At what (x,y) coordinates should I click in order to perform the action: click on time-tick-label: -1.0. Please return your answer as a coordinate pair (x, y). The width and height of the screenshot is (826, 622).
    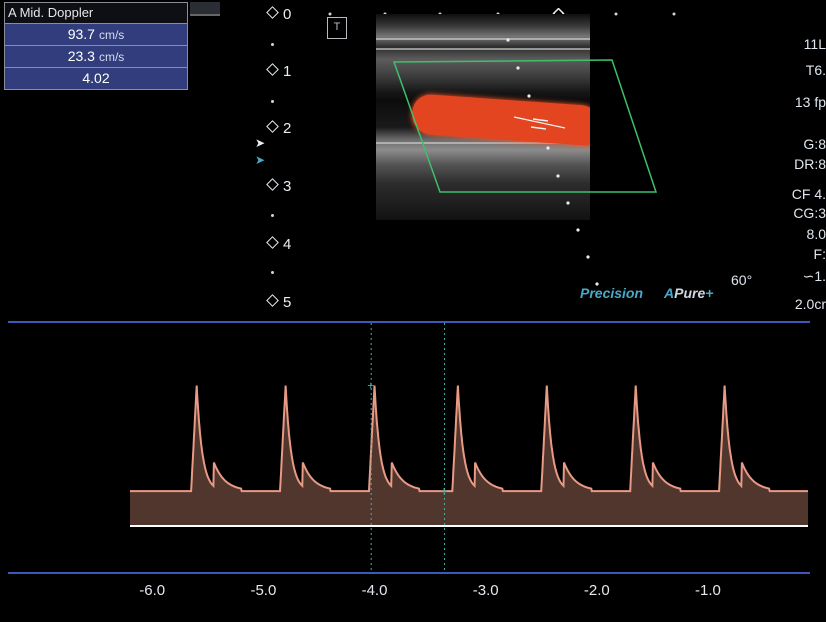
    Looking at the image, I should click on (708, 590).